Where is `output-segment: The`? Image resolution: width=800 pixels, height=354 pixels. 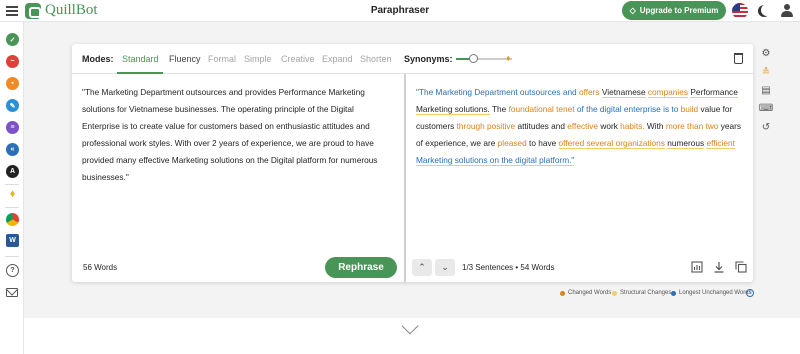
output-segment: The is located at coordinates (499, 109).